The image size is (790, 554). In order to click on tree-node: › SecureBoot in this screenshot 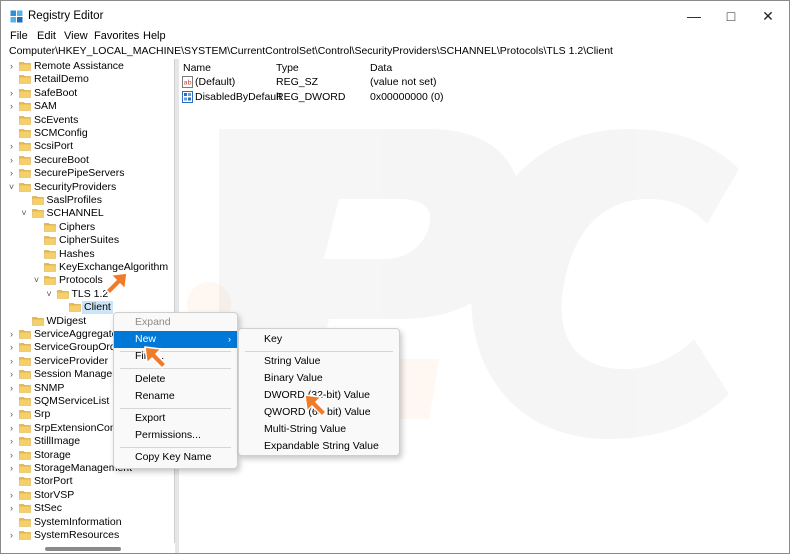, I will do `click(89, 160)`.